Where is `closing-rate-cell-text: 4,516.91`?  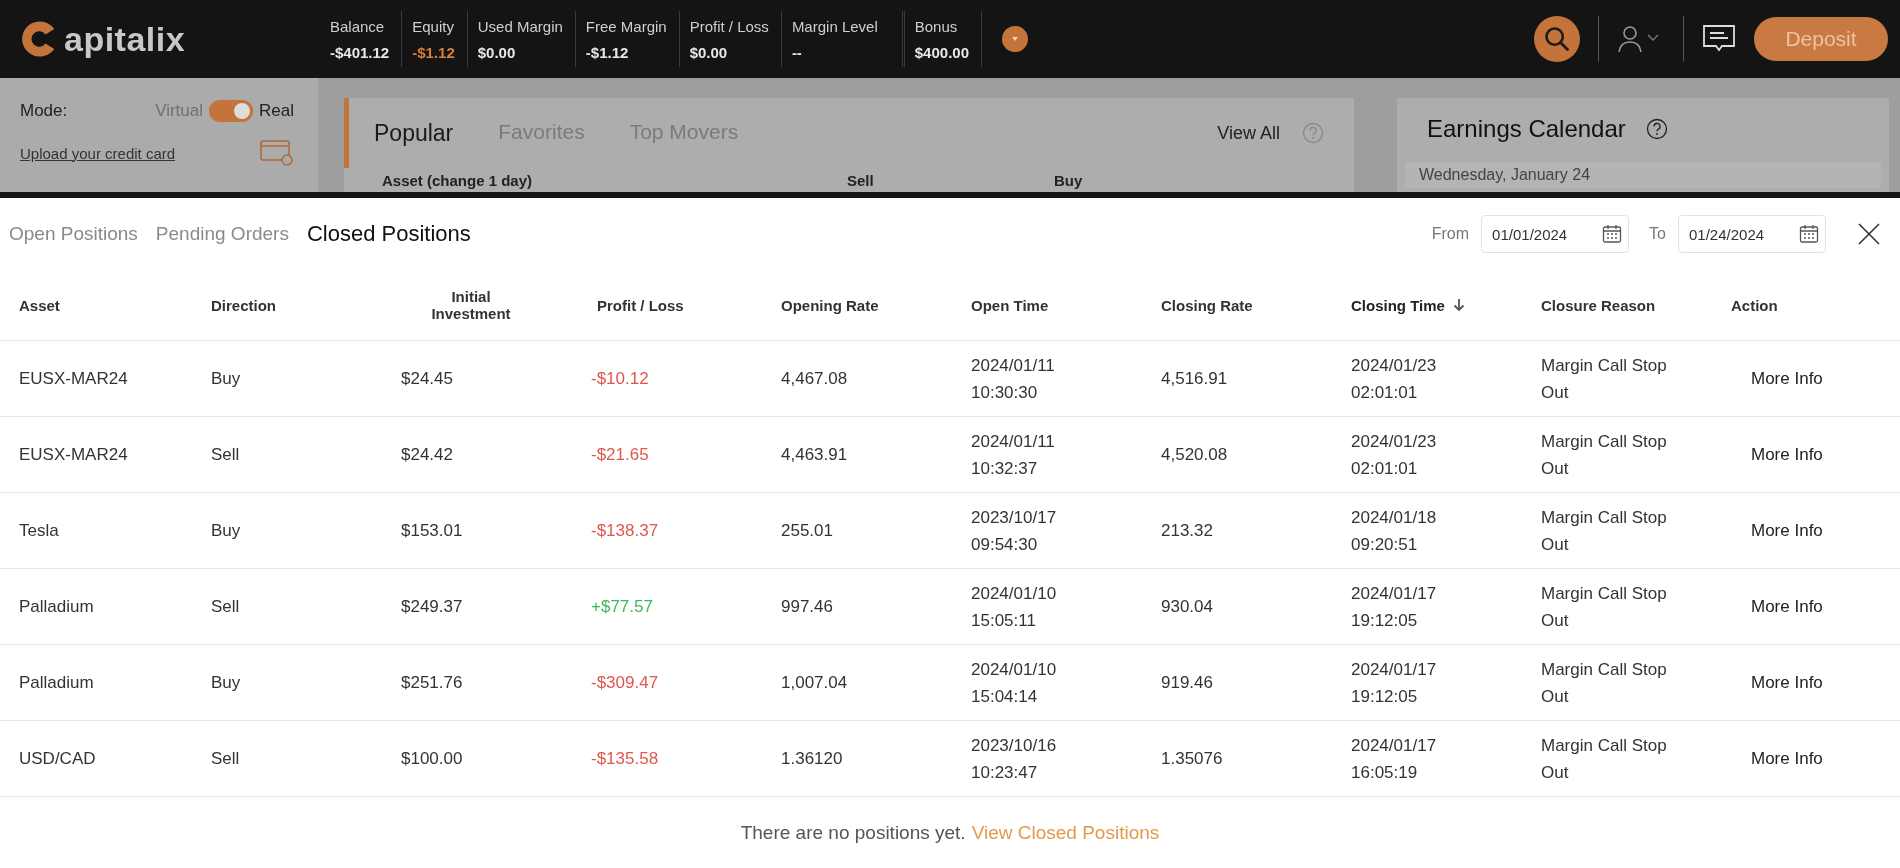 closing-rate-cell-text: 4,516.91 is located at coordinates (1195, 378).